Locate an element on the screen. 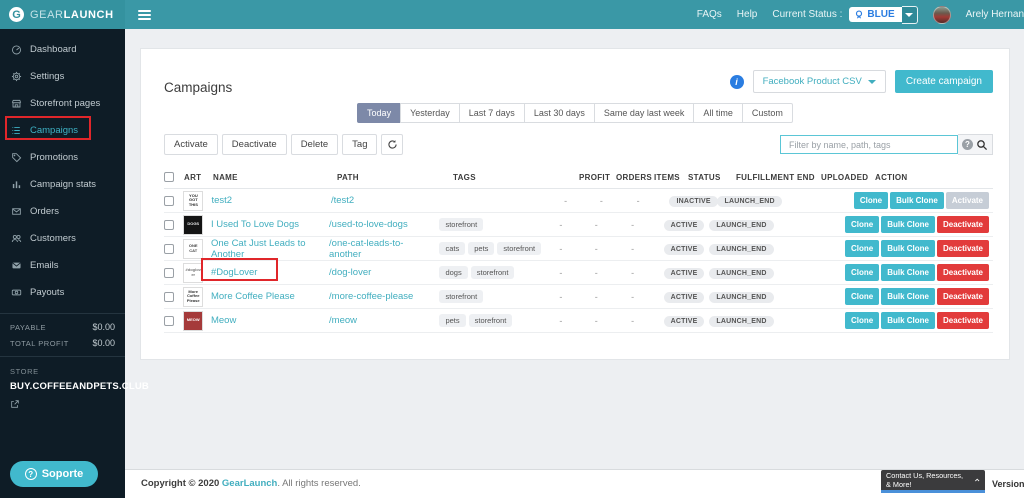 The image size is (1024, 498). external-link-icon is located at coordinates (15, 405).